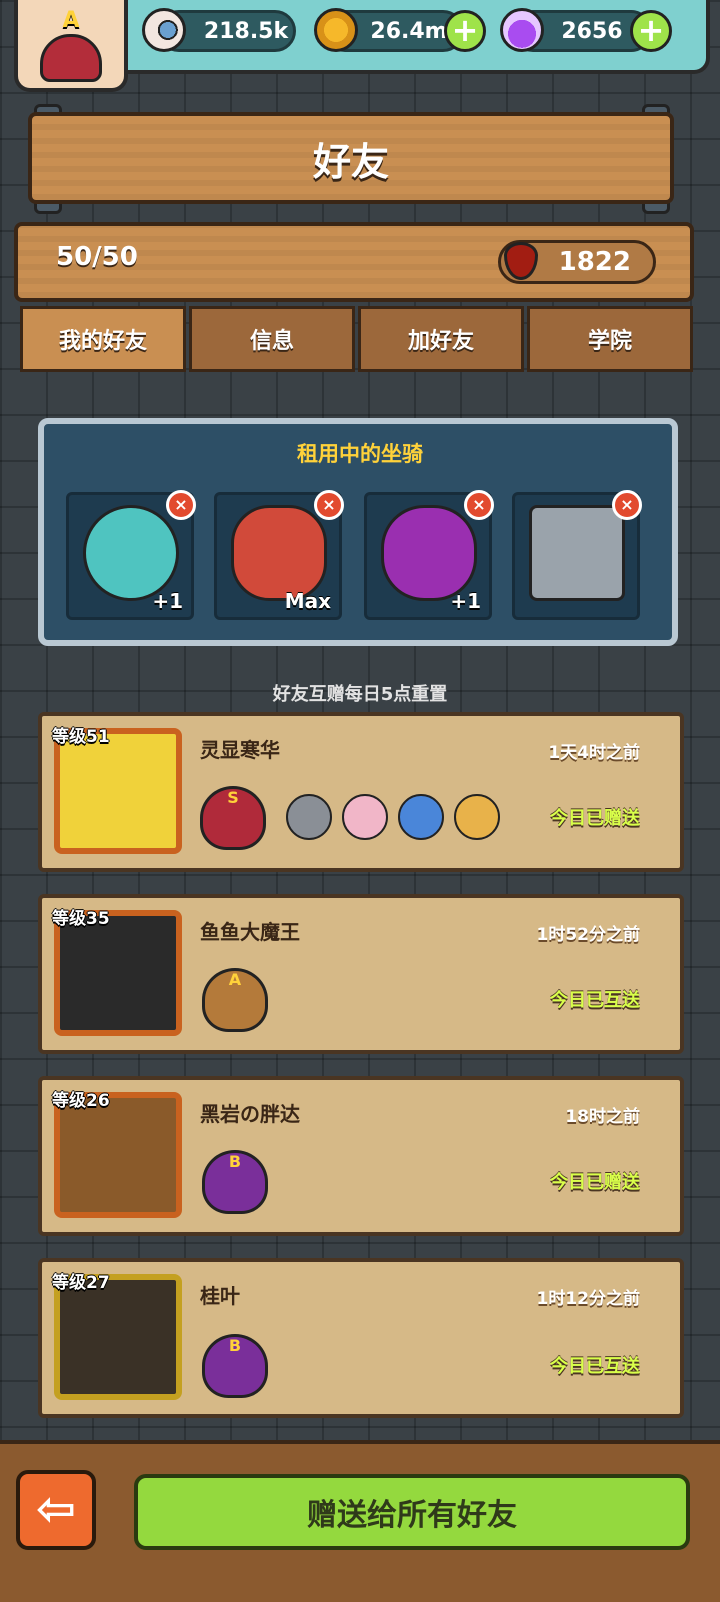 Image resolution: width=720 pixels, height=1602 pixels. Describe the element at coordinates (602, 1117) in the screenshot. I see `friend-last-seen-3: 18时之前` at that location.